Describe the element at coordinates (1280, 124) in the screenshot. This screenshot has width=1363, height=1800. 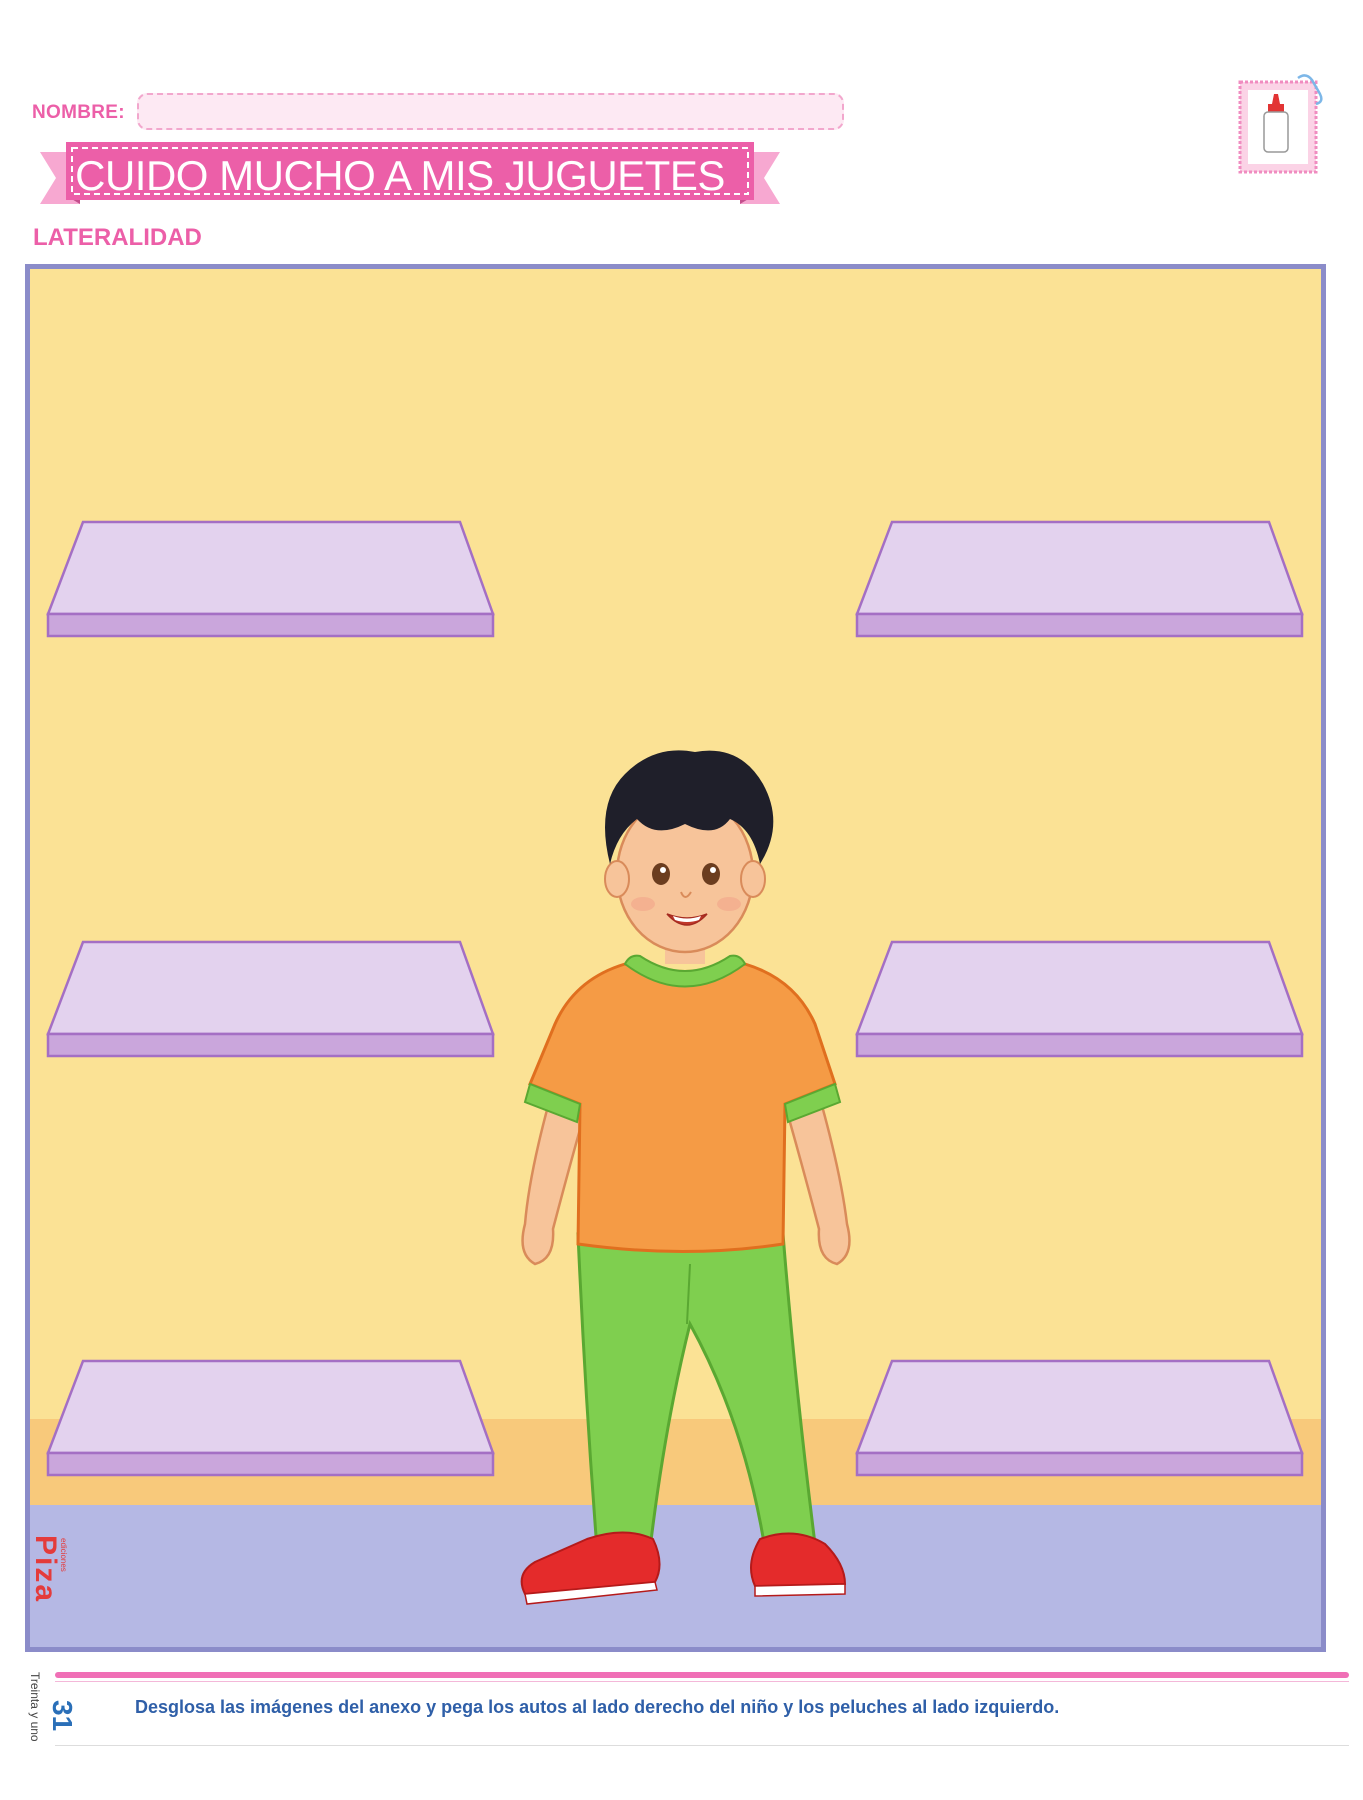
I see `glue-bottle-icon` at that location.